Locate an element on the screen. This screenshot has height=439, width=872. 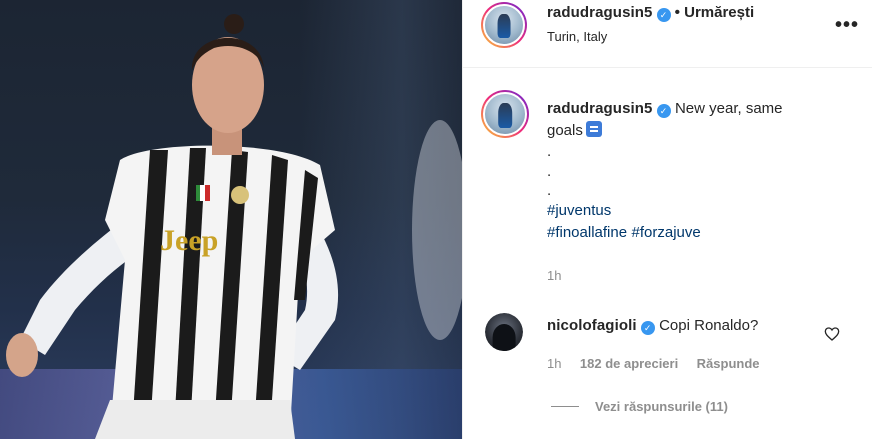
caption-text-line2: goals is located at coordinates (565, 130).